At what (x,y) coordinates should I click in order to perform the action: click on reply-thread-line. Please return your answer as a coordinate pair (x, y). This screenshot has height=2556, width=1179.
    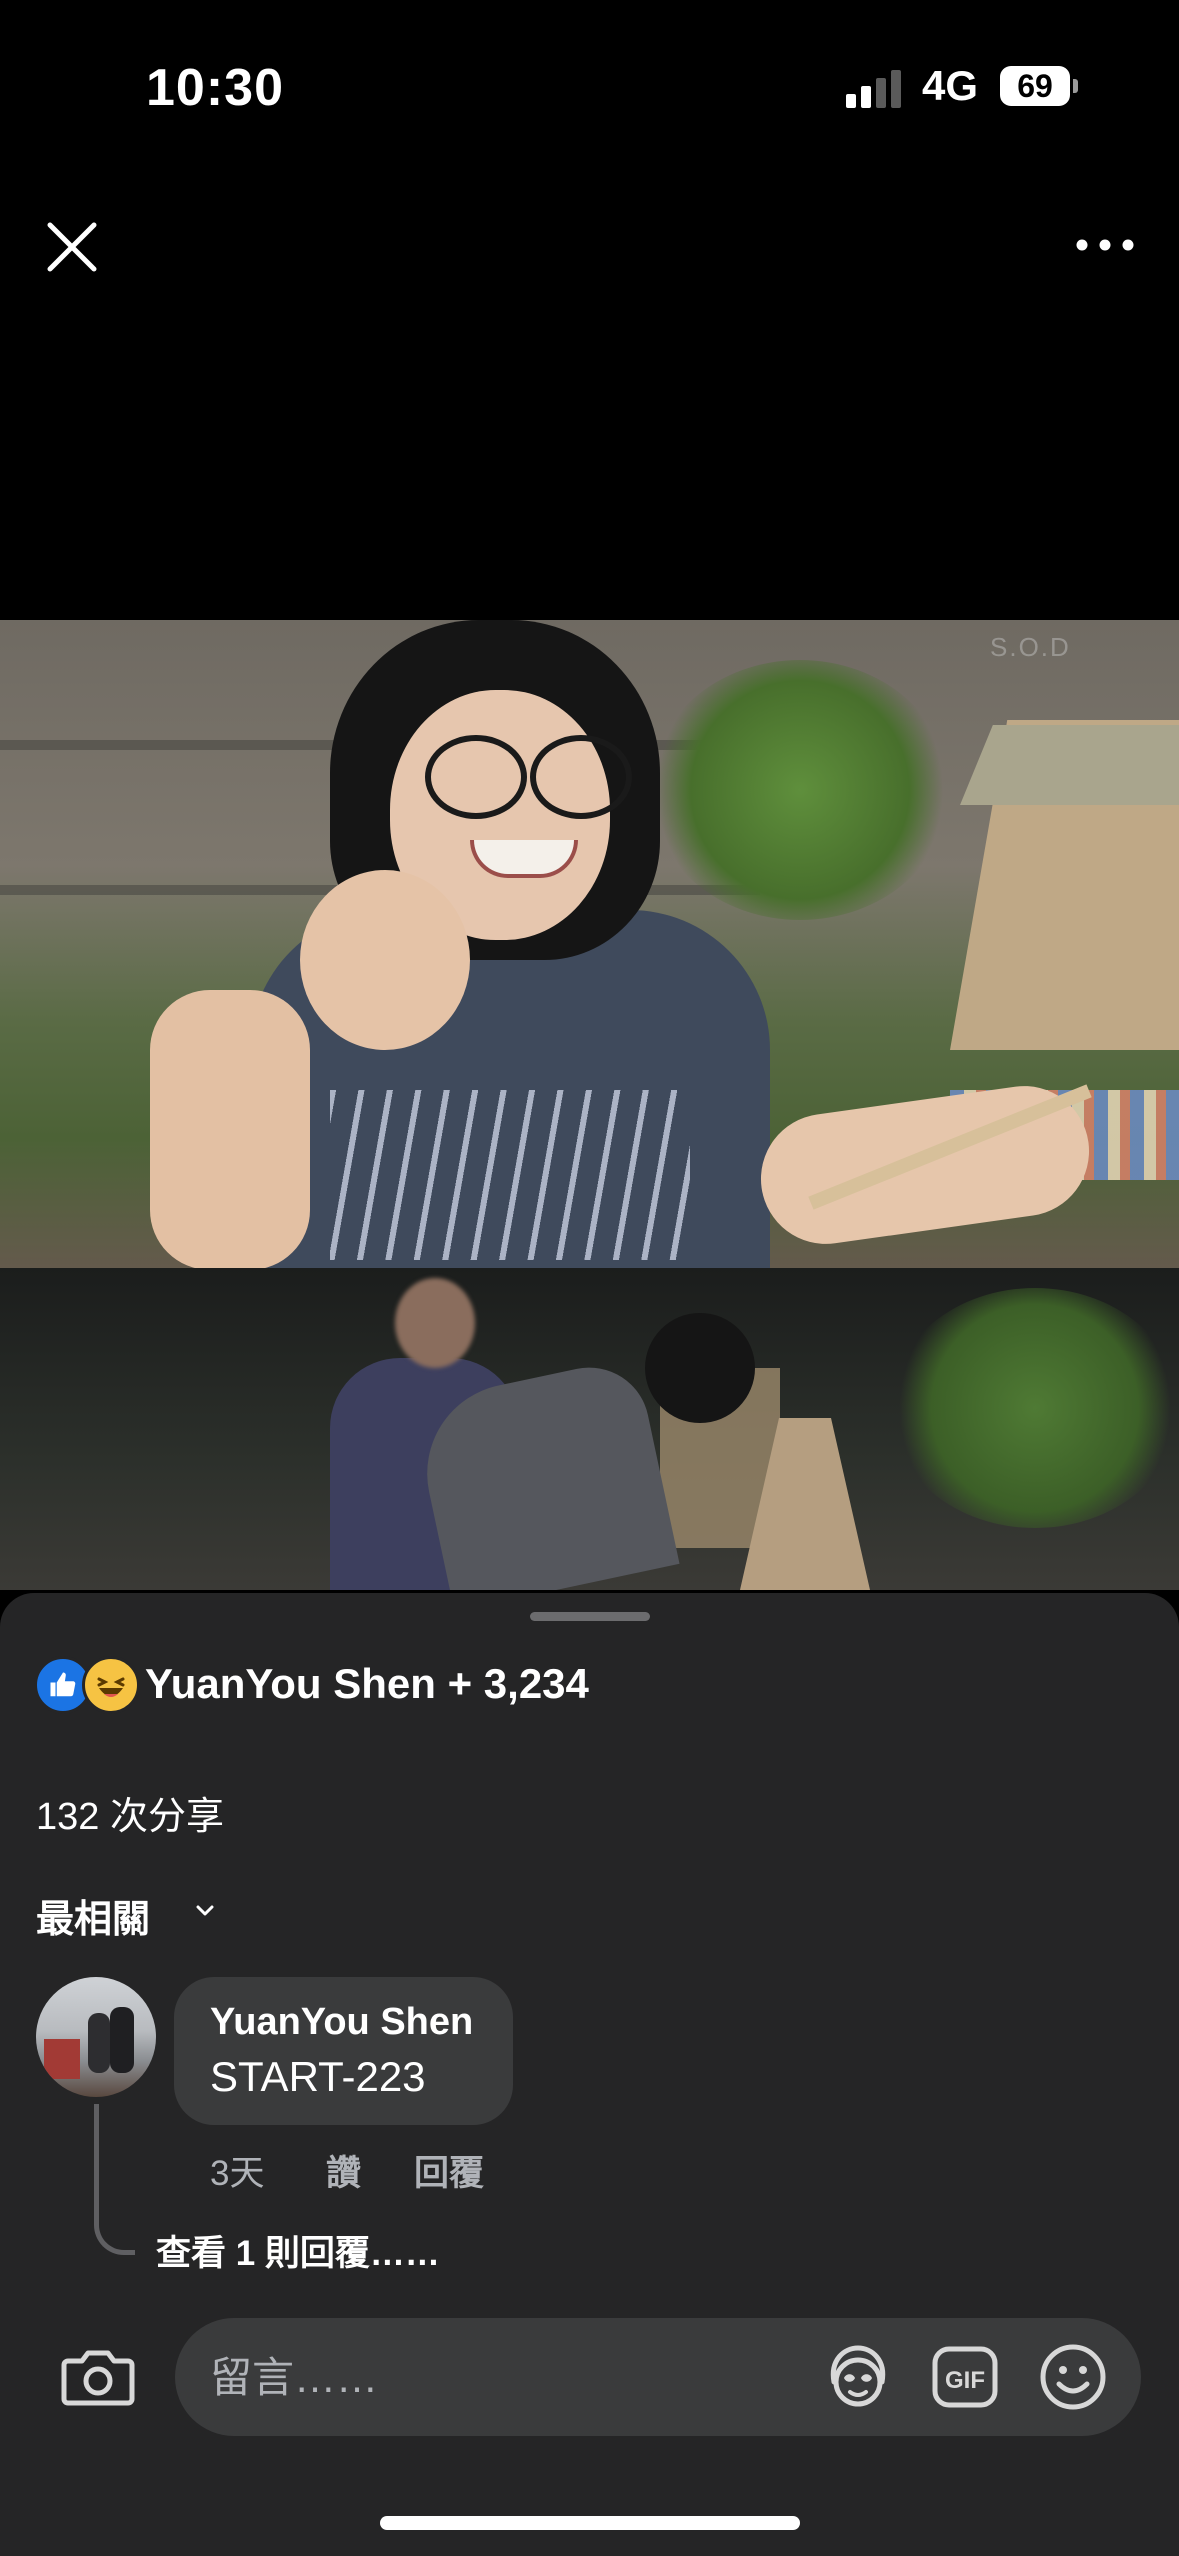
    Looking at the image, I should click on (114, 2179).